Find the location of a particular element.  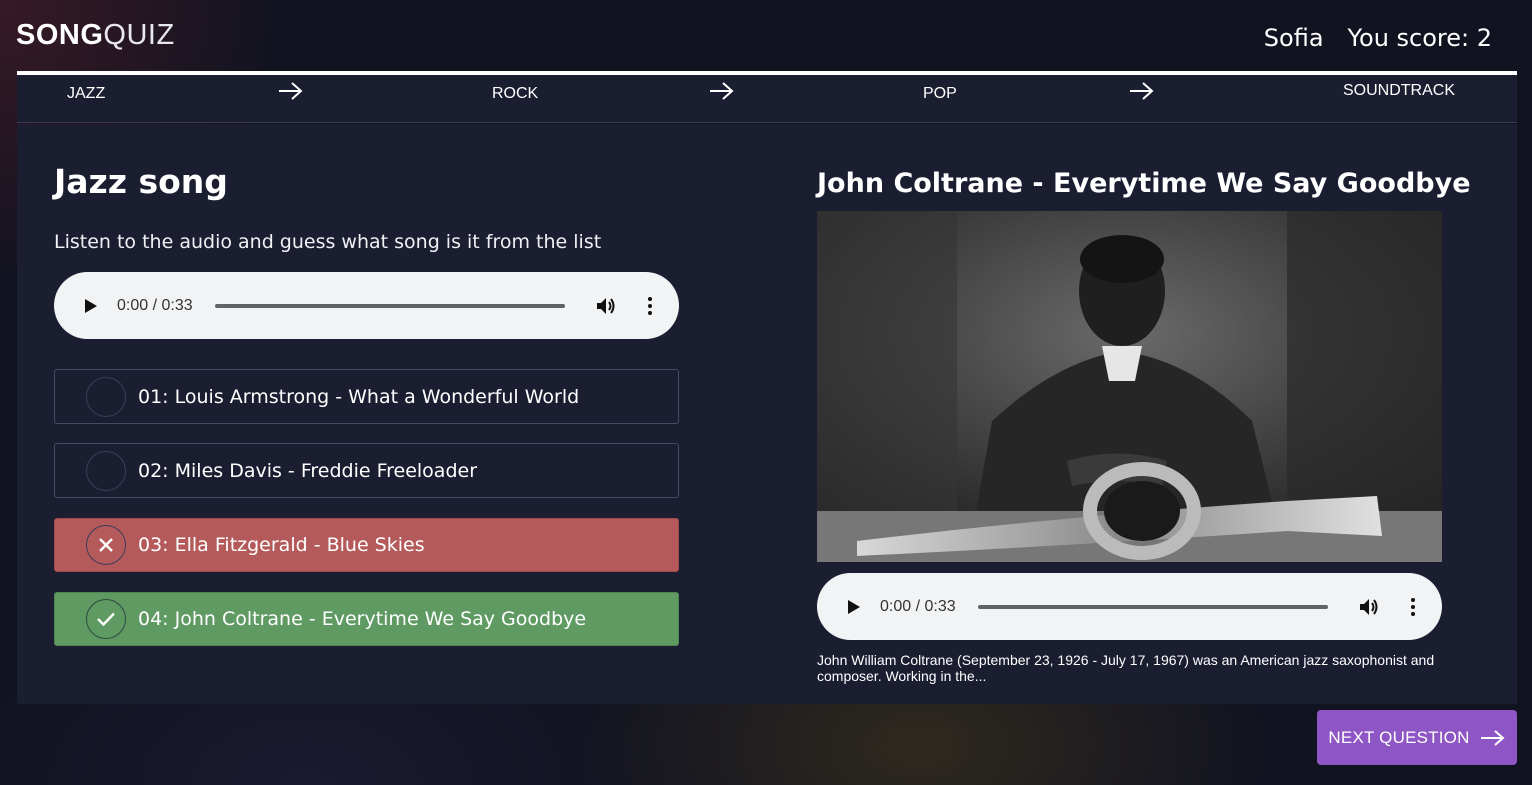

answer-option-3: 03: Ella Fitzgerald - Blue Skies is located at coordinates (366, 545).